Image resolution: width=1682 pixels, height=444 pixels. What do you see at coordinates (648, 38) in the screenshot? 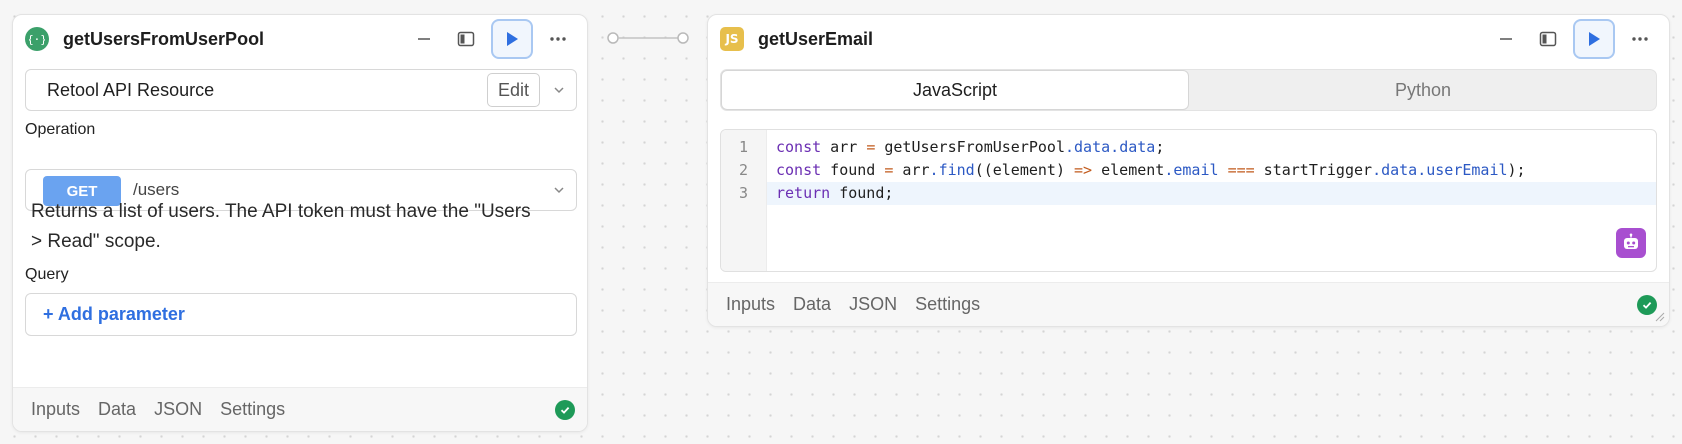
I see `block-connector` at bounding box center [648, 38].